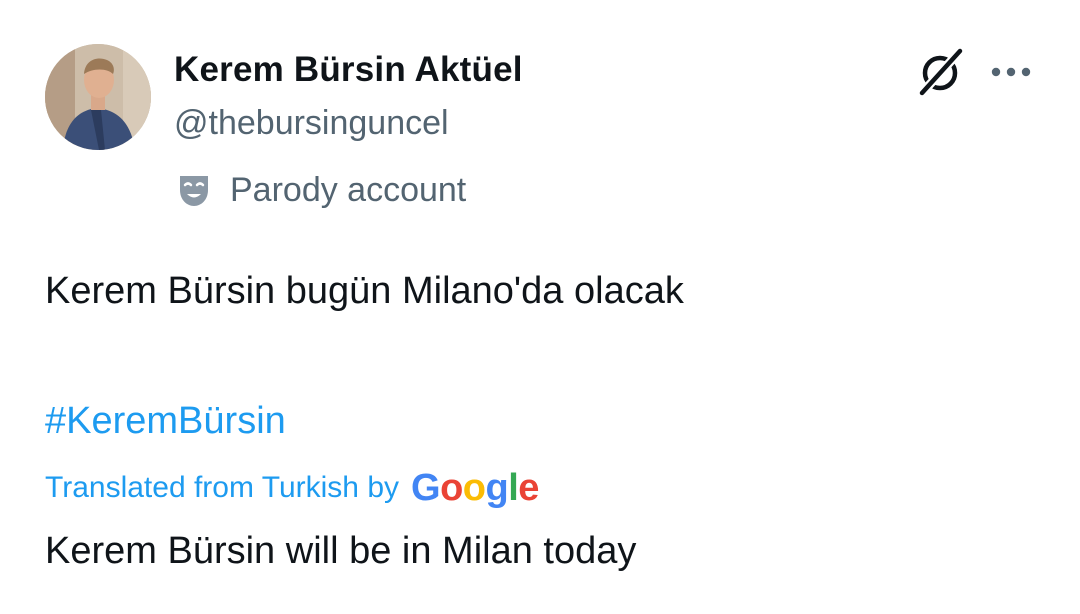 This screenshot has width=1080, height=614. I want to click on avatar, so click(98, 97).